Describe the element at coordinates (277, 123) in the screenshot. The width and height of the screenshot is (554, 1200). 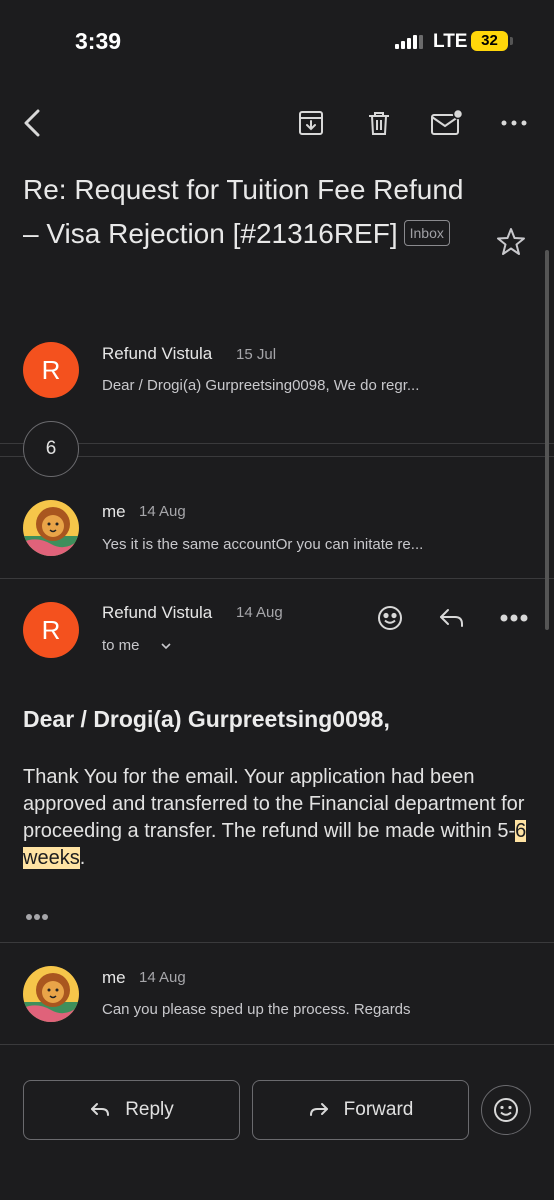
I see `toolbar` at that location.